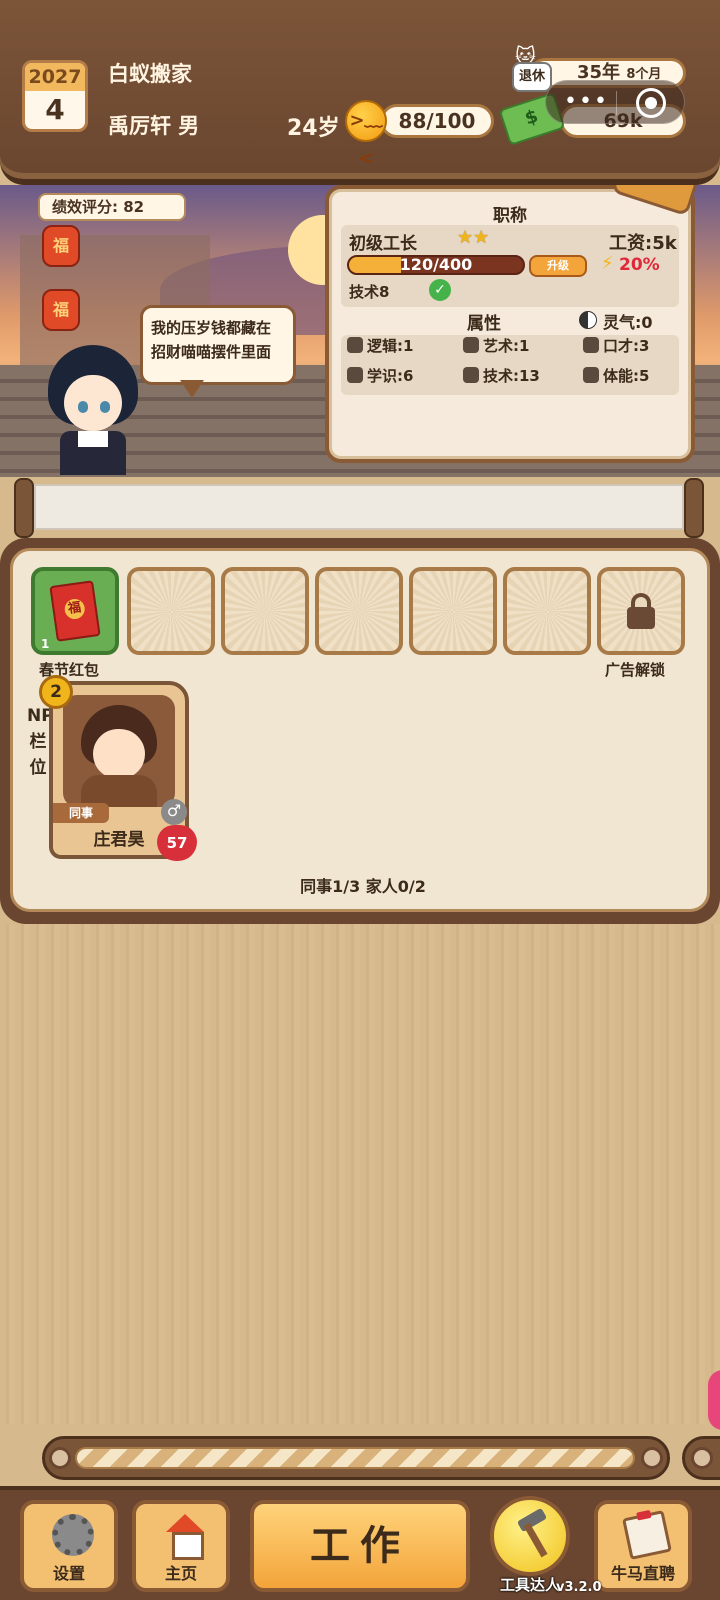  I want to click on npc-portrait, so click(119, 751).